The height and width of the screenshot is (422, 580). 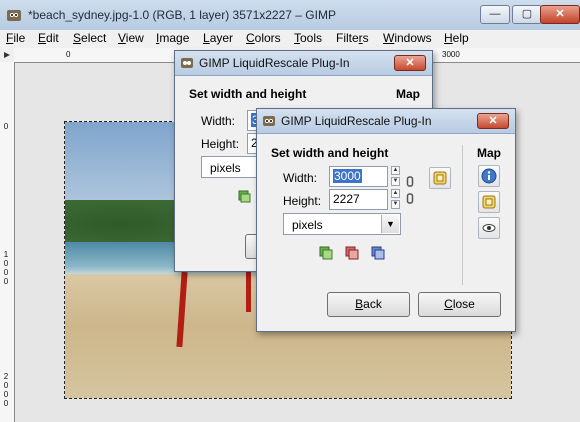 What do you see at coordinates (527, 14) in the screenshot?
I see `maximize-button: ▢` at bounding box center [527, 14].